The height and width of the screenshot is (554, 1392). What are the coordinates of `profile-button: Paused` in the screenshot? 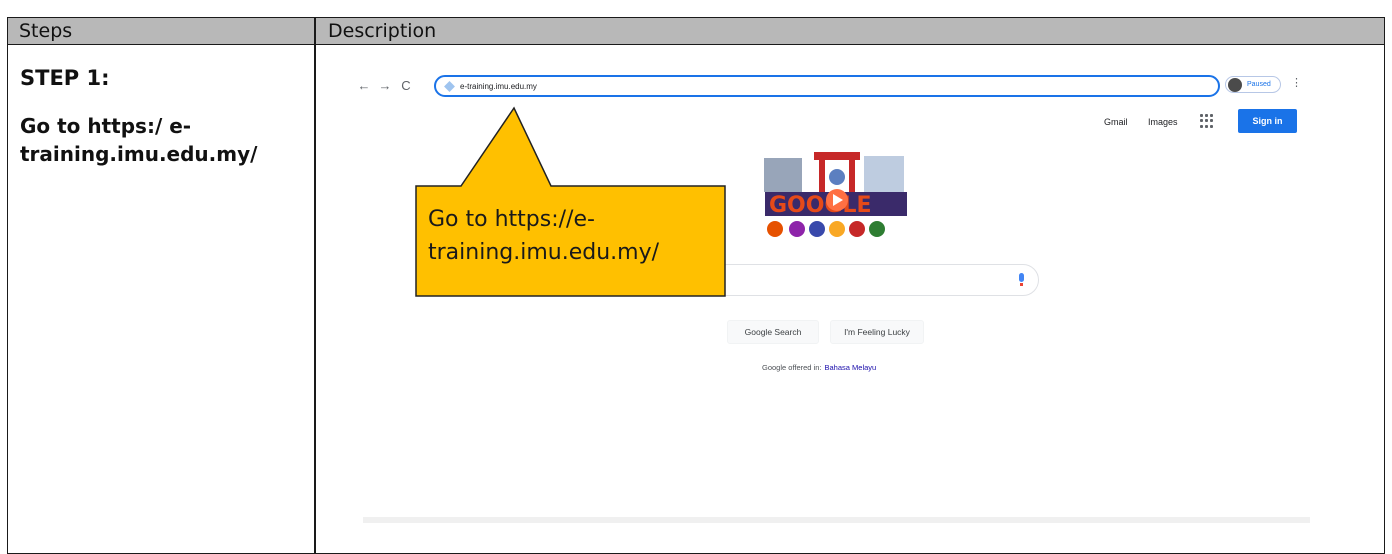 It's located at (1253, 84).